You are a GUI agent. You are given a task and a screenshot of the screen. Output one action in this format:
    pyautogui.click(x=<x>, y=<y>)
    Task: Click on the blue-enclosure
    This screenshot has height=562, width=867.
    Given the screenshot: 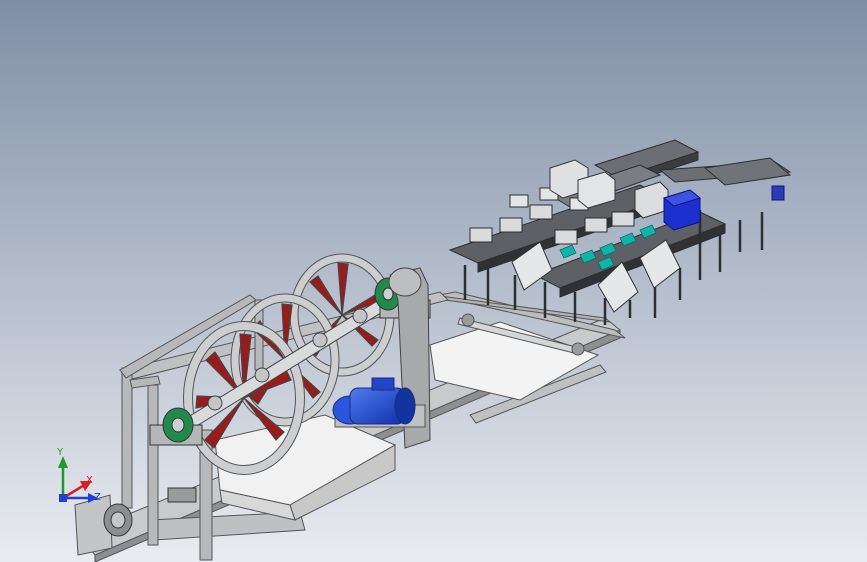 What is the action you would take?
    pyautogui.click(x=682, y=210)
    